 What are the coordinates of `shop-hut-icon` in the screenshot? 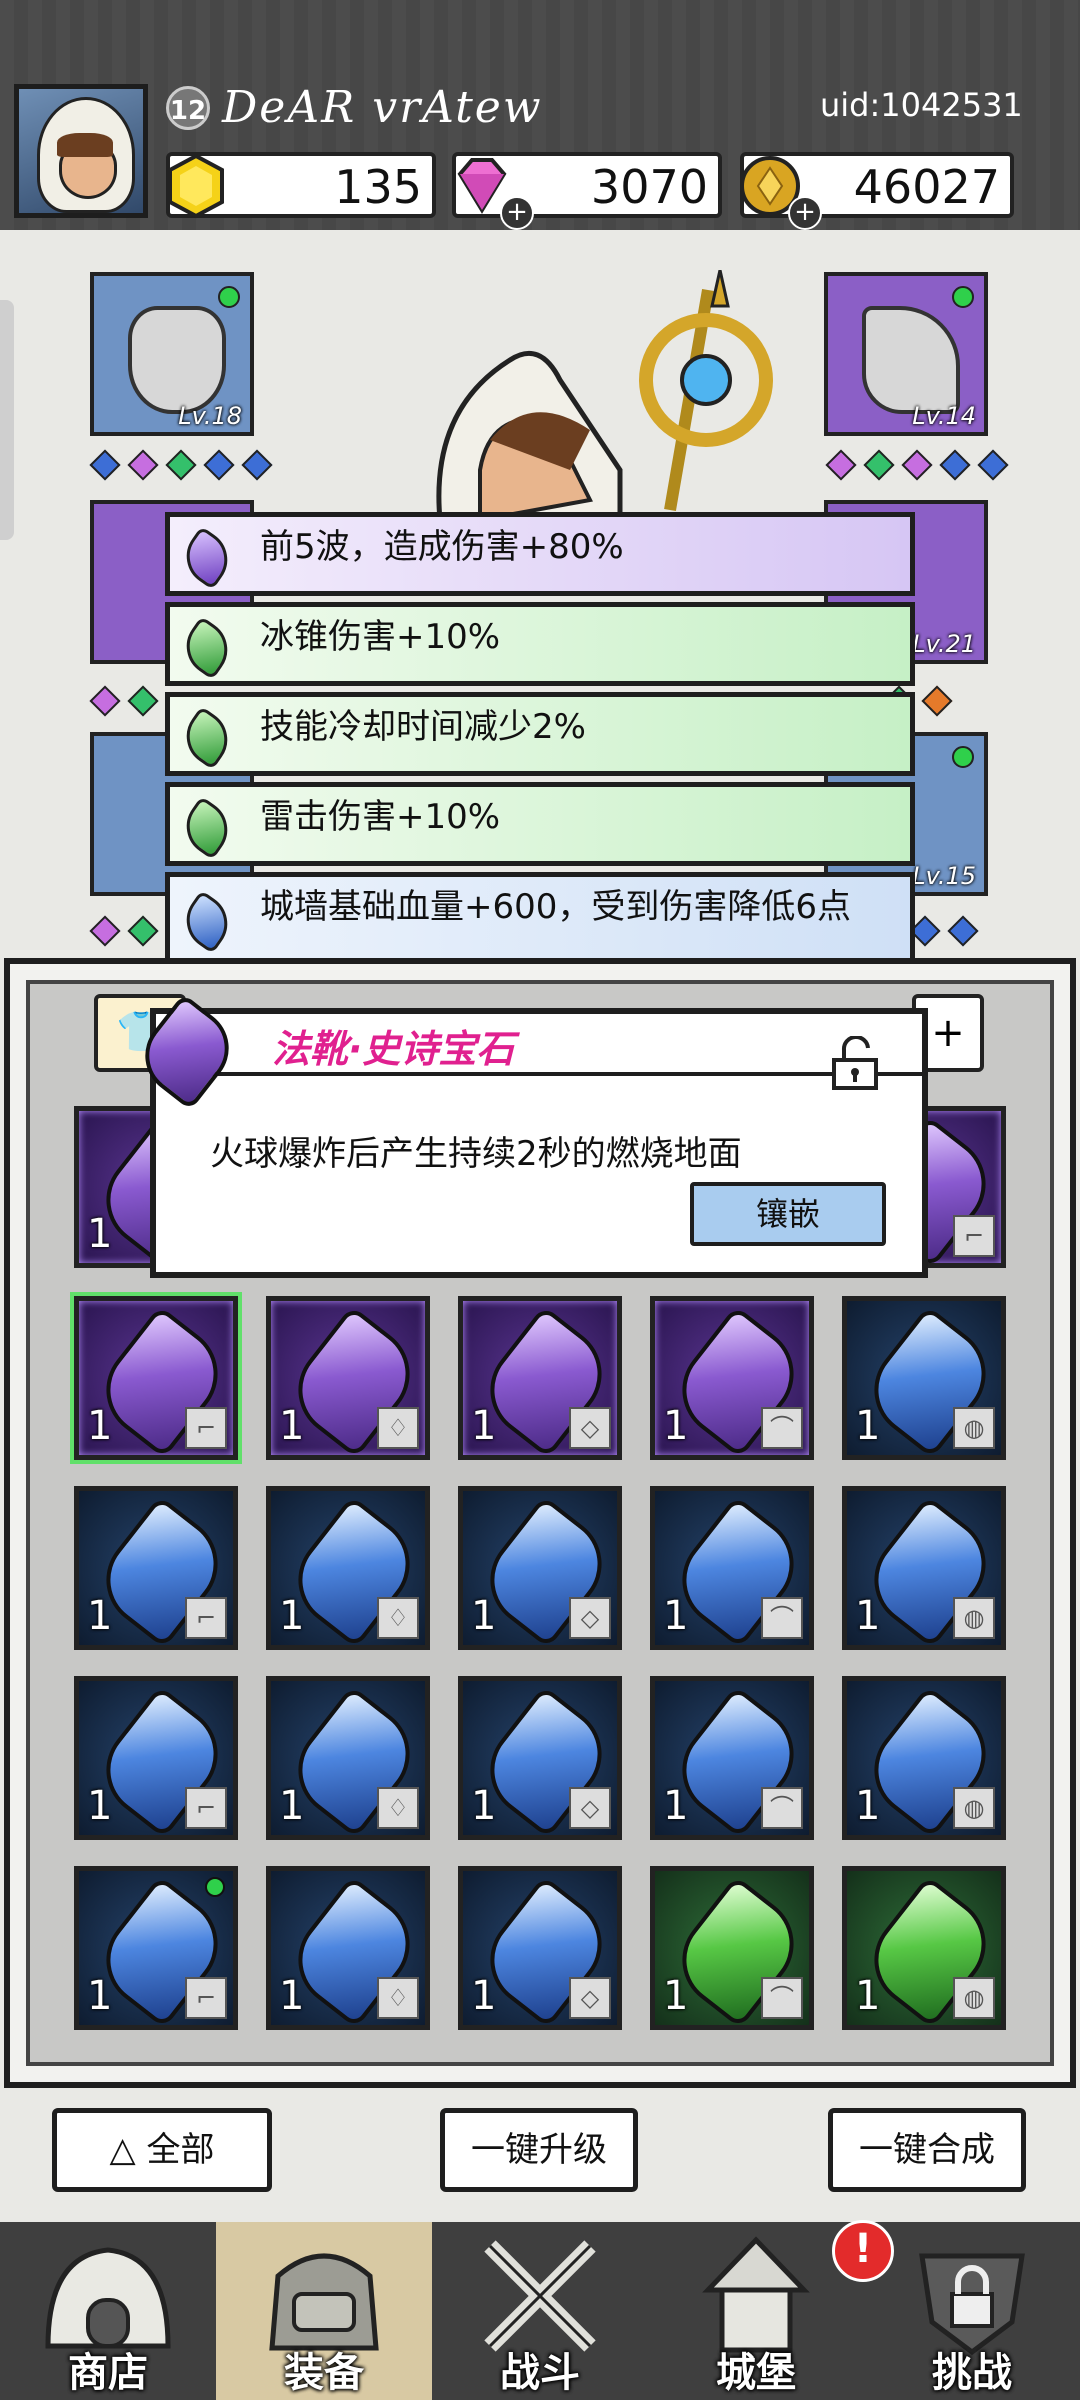 It's located at (108, 2298).